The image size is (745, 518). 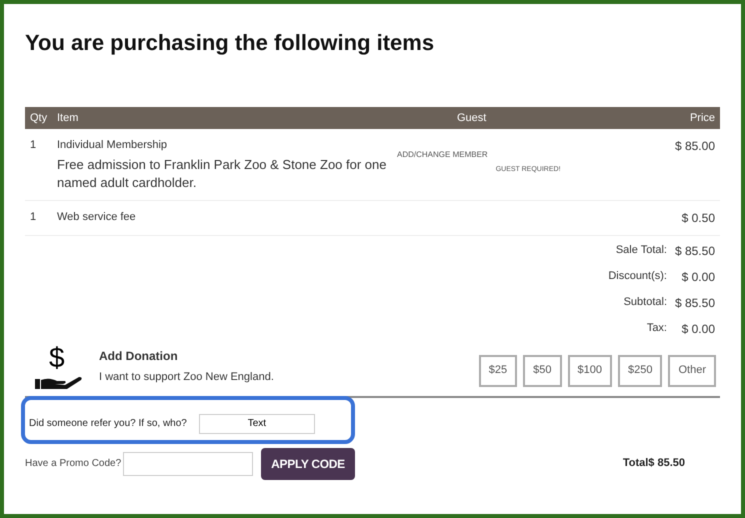 I want to click on order-total: Total$ 85.50, so click(x=653, y=464).